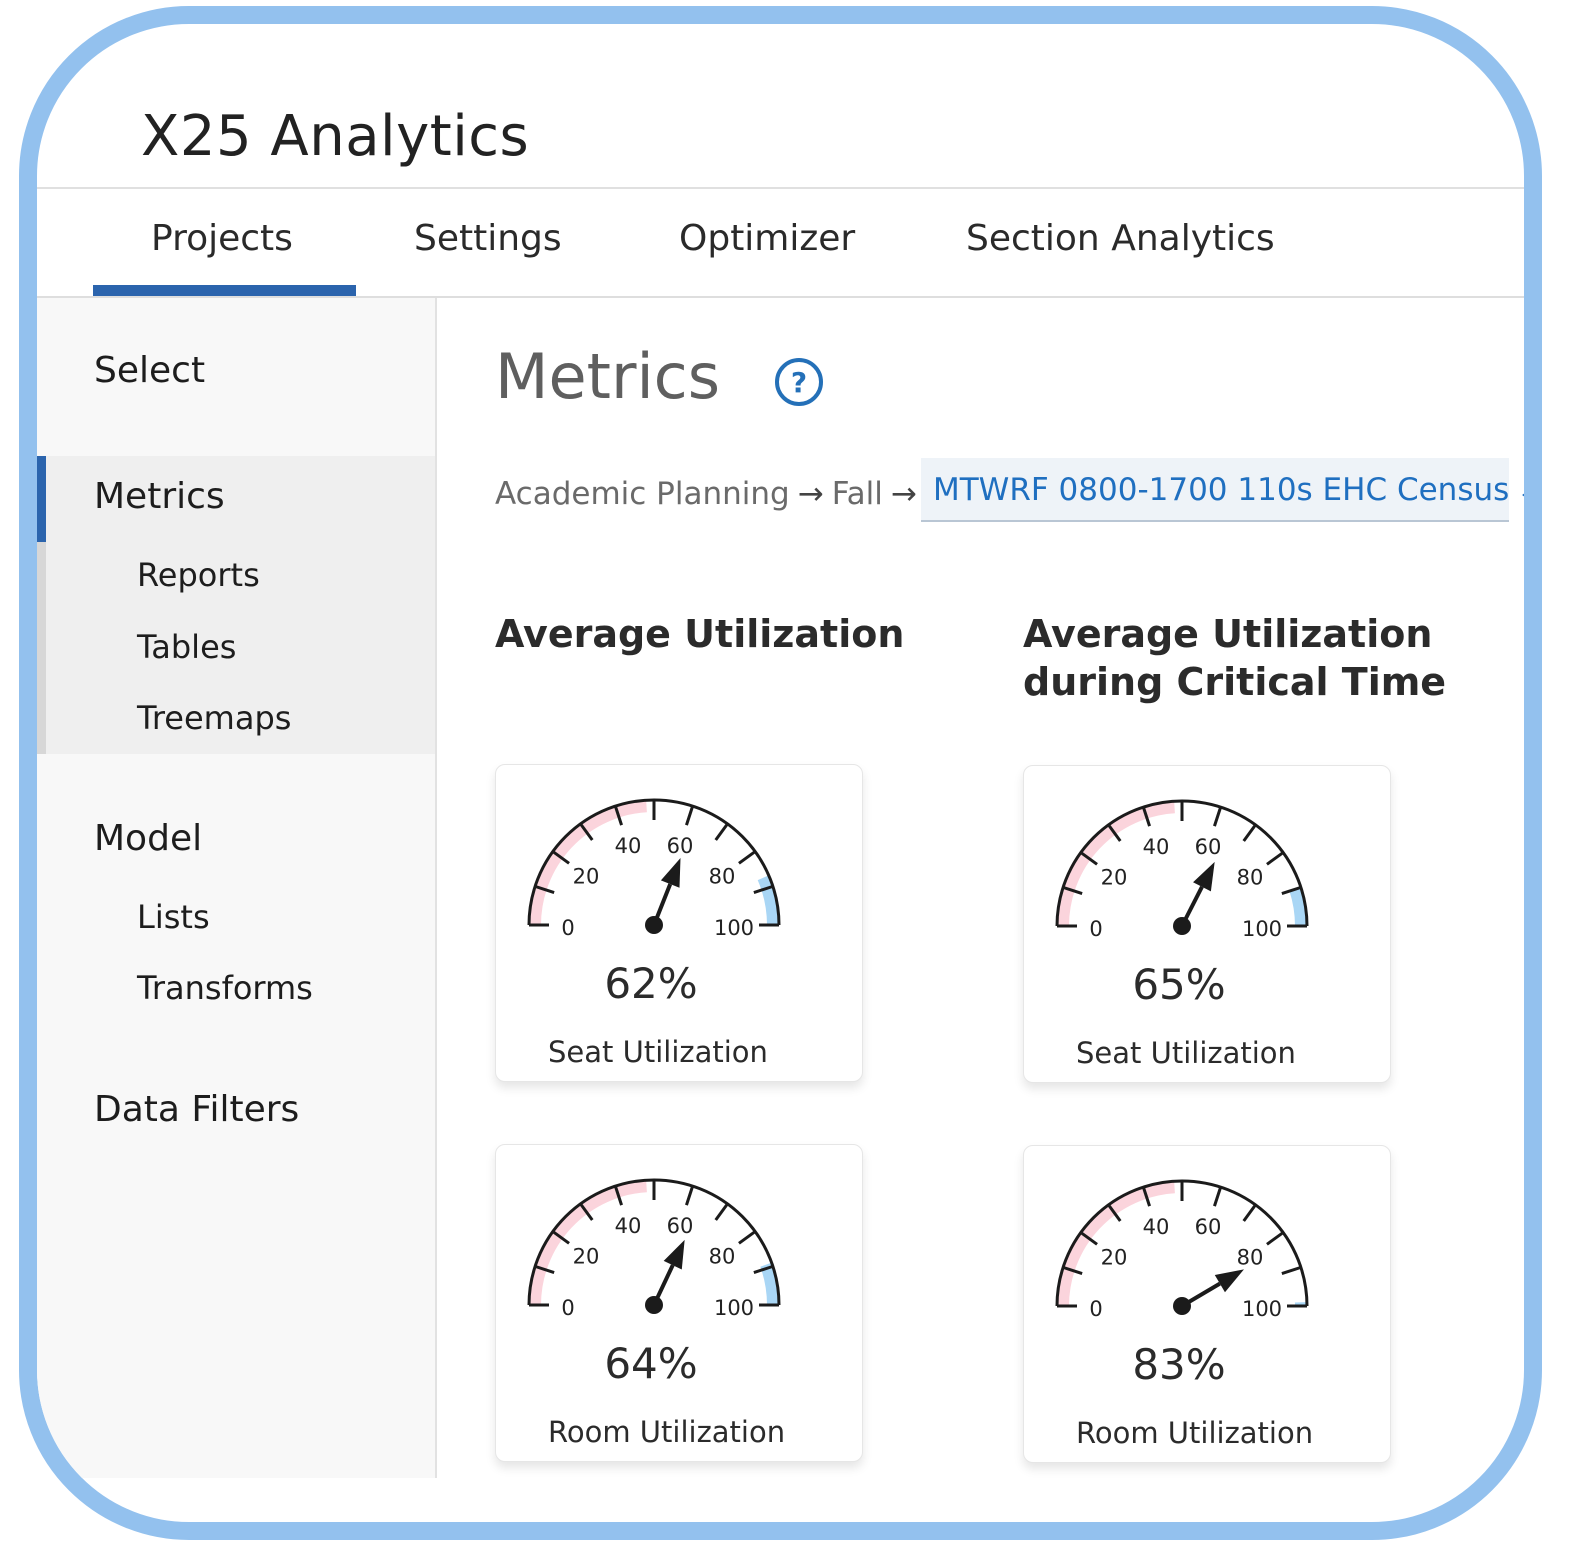 Image resolution: width=1576 pixels, height=1550 pixels. I want to click on census-selector: MTWRF 0800-1700 110s EHC Census⌄, so click(1222, 490).